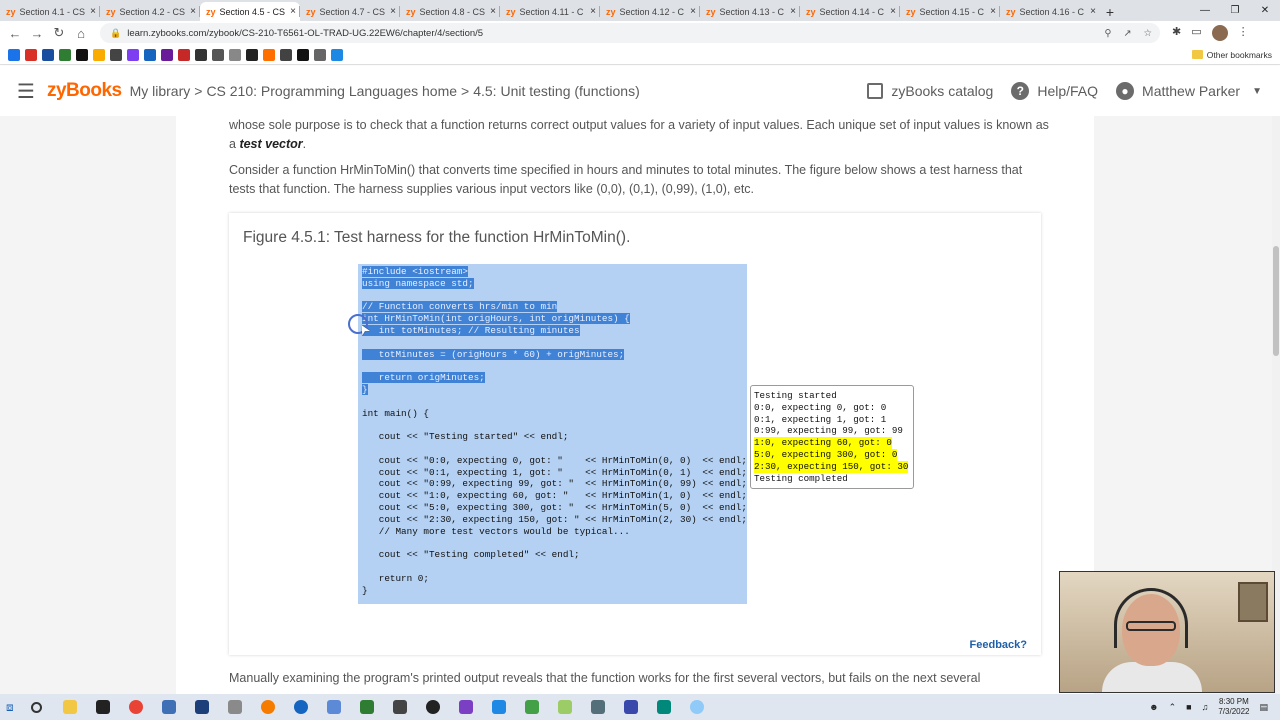  Describe the element at coordinates (1263, 707) in the screenshot. I see `notifications-icon: ▤` at that location.